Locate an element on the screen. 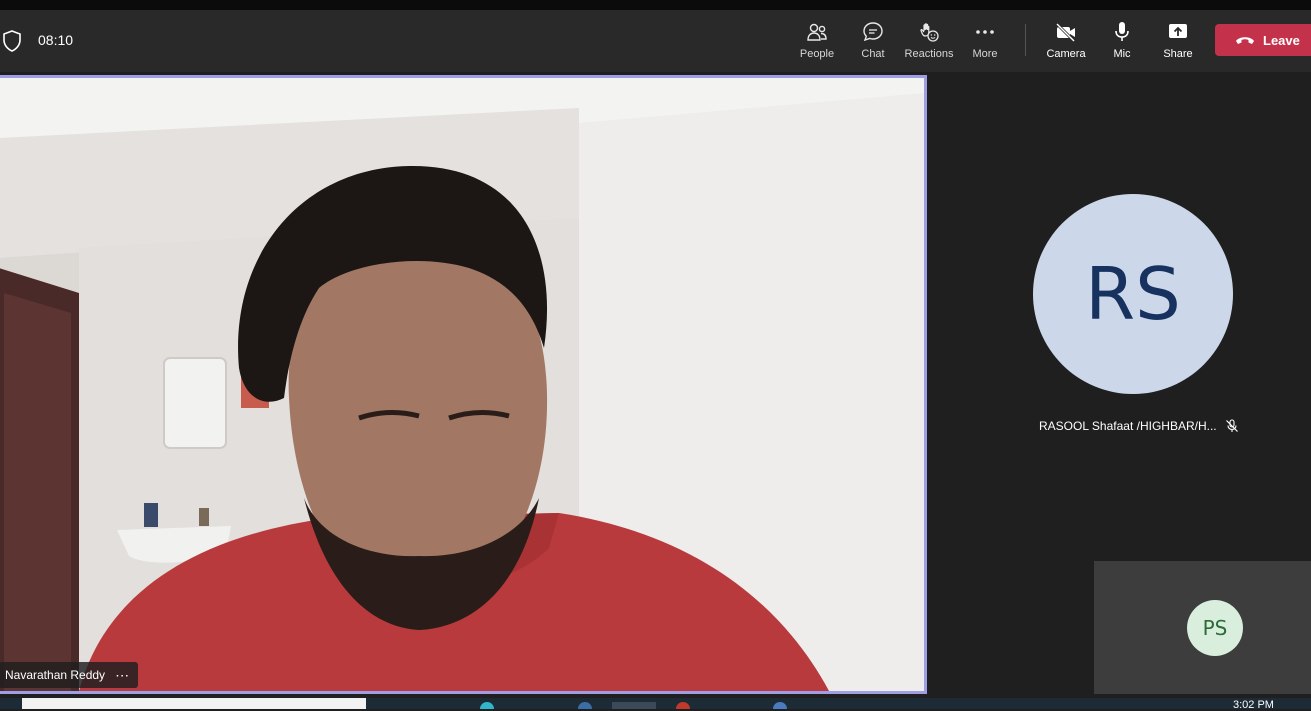  more-button: More is located at coordinates (985, 43).